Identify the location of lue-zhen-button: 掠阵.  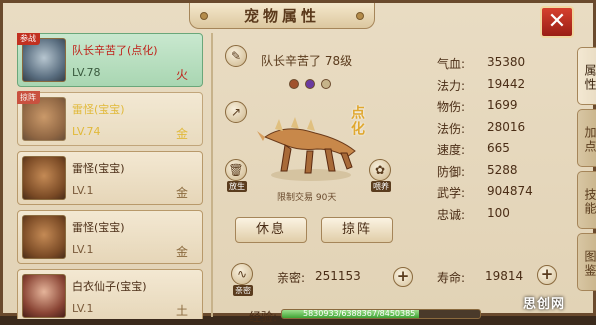
(357, 230).